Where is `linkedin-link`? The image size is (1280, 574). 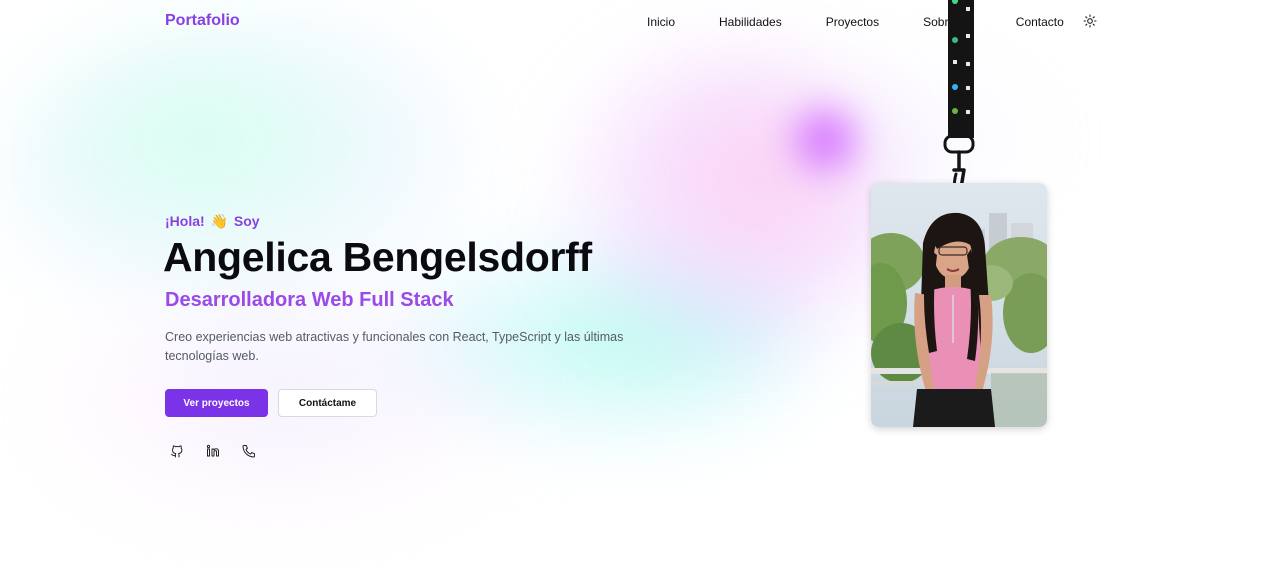 linkedin-link is located at coordinates (213, 451).